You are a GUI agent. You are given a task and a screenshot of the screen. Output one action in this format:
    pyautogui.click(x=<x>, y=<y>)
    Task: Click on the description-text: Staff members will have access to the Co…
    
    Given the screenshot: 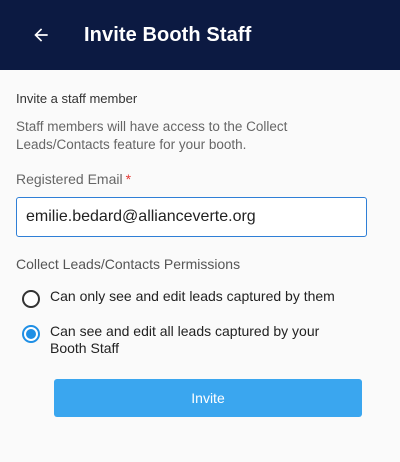 What is the action you would take?
    pyautogui.click(x=152, y=135)
    